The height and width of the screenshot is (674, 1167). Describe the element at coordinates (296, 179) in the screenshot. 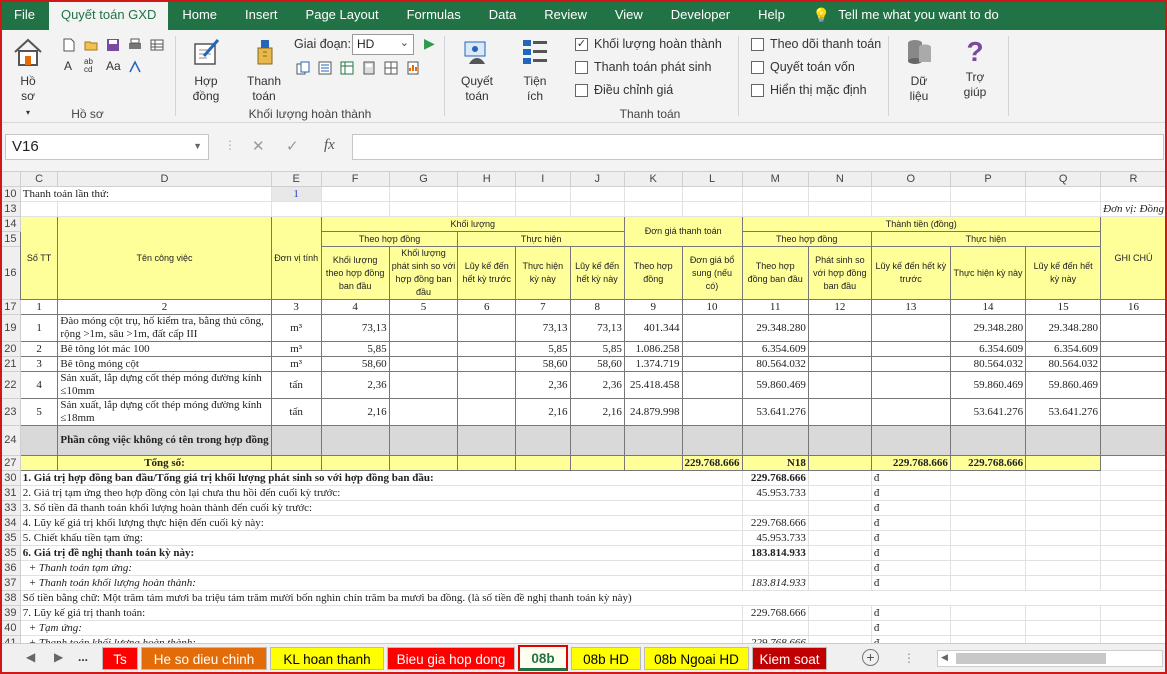

I see `column-header: E` at that location.